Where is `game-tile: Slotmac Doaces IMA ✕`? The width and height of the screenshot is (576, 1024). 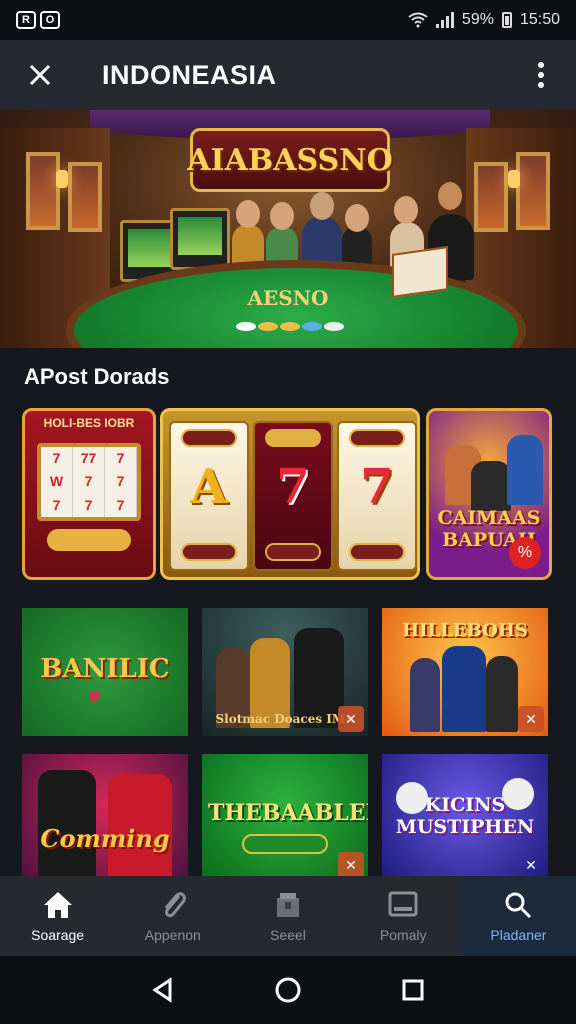
game-tile: Slotmac Doaces IMA ✕ is located at coordinates (285, 672).